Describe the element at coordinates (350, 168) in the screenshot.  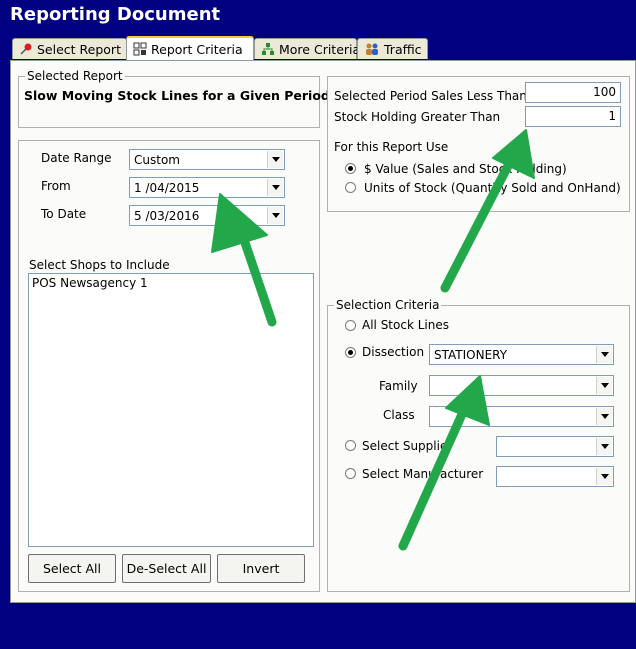
I see `value-radio` at that location.